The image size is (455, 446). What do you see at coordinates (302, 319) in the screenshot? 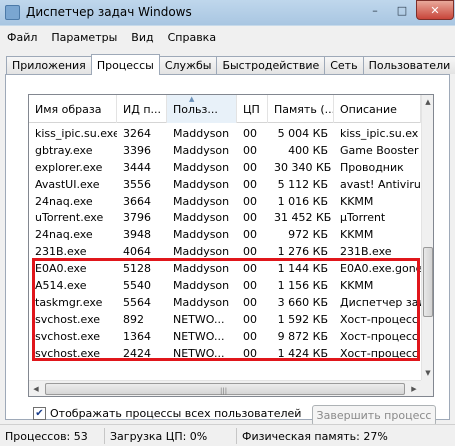
I see `cell-mem: 1 592 КБ` at bounding box center [302, 319].